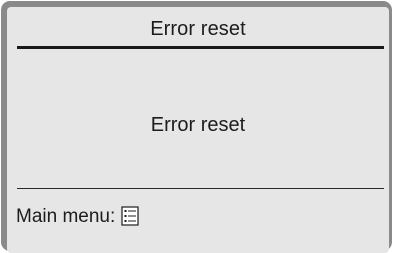 This screenshot has height=253, width=395. What do you see at coordinates (200, 188) in the screenshot?
I see `footer-divider` at bounding box center [200, 188].